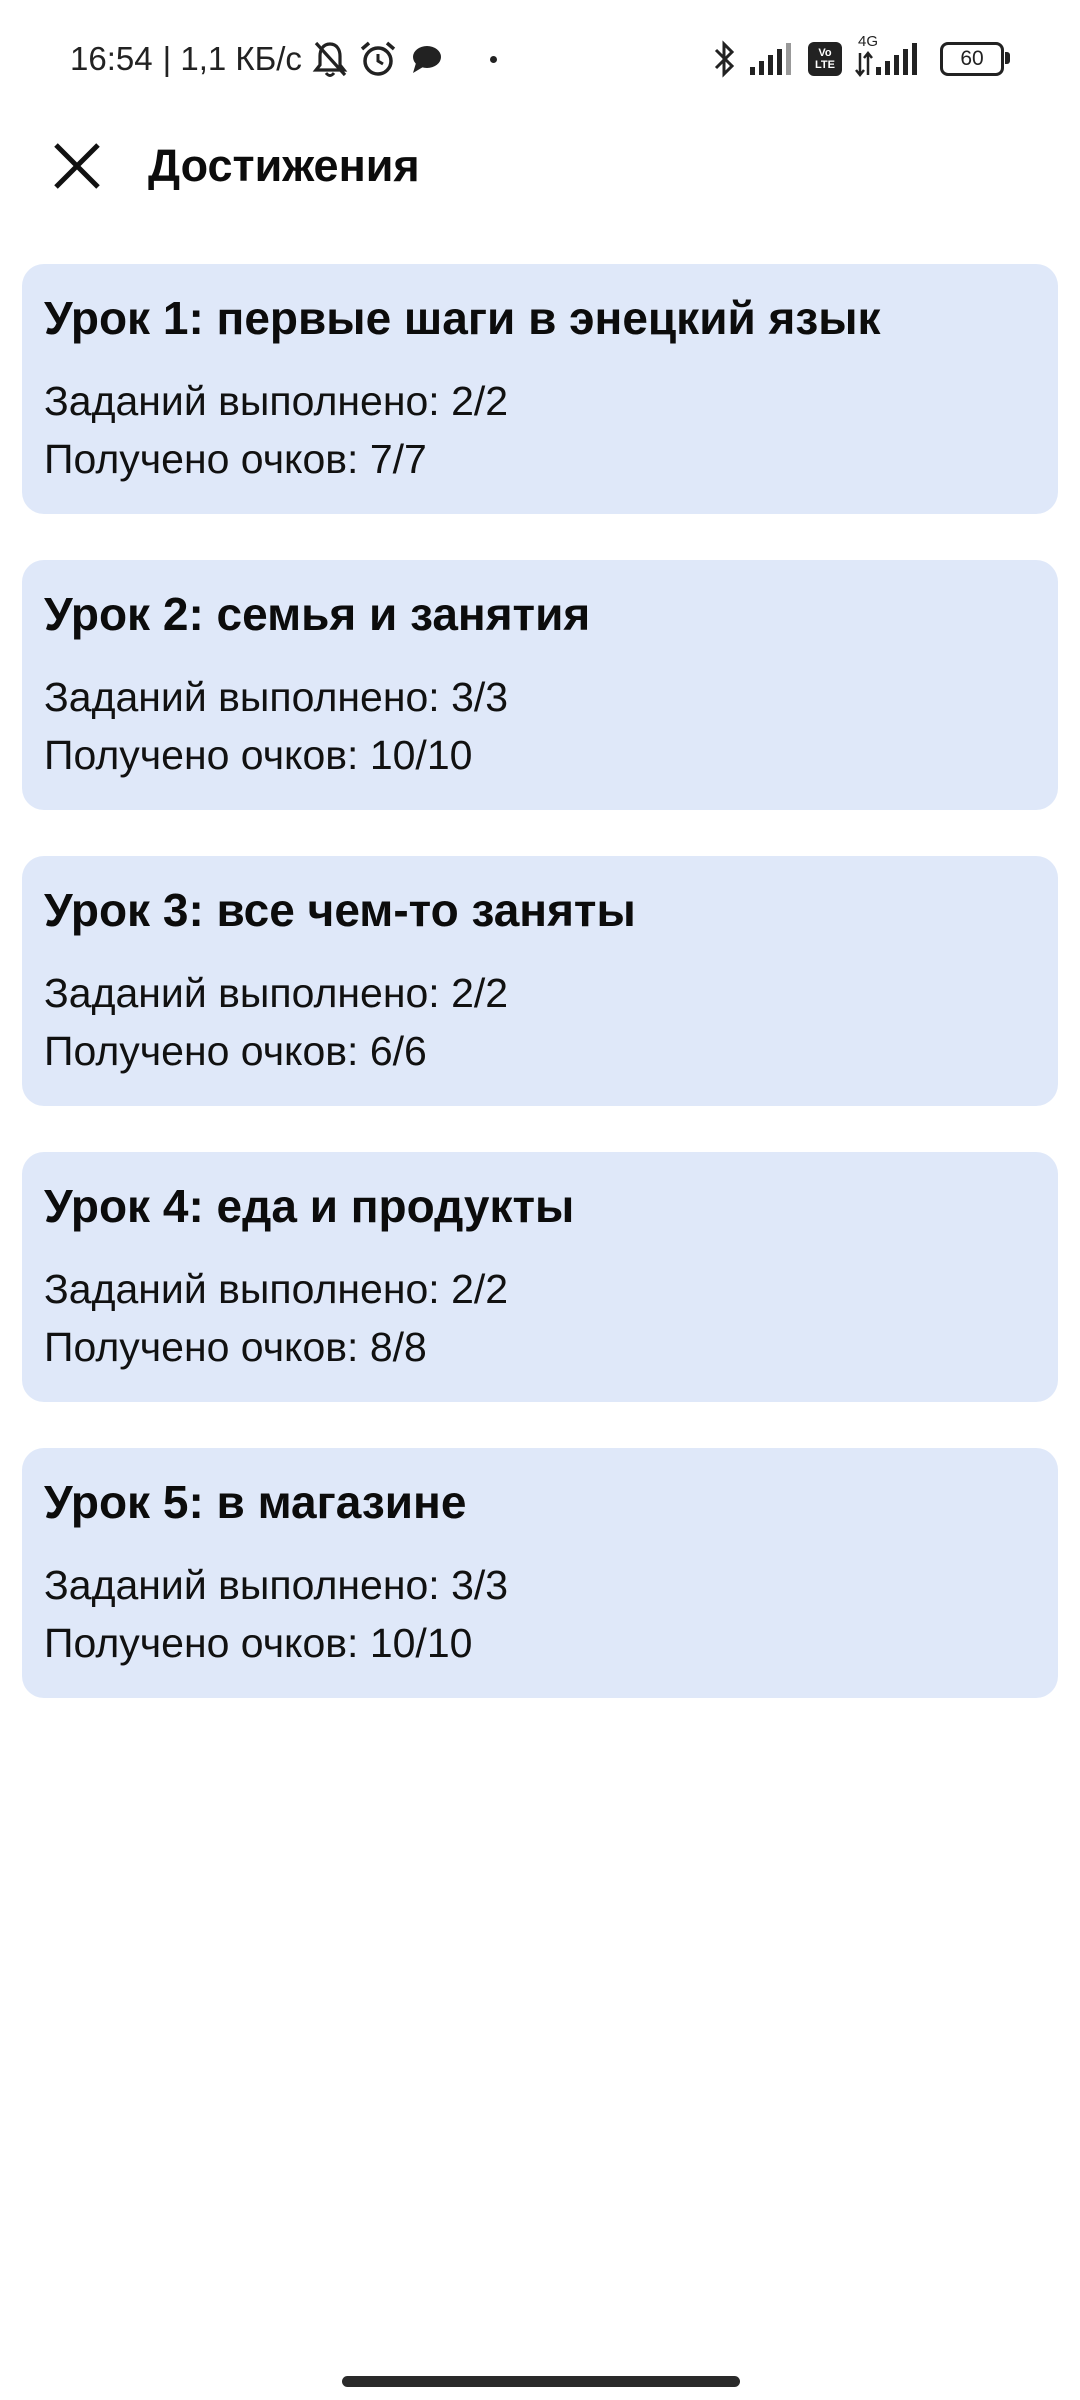 This screenshot has height=2400, width=1080. I want to click on page-title: Достижения, so click(284, 165).